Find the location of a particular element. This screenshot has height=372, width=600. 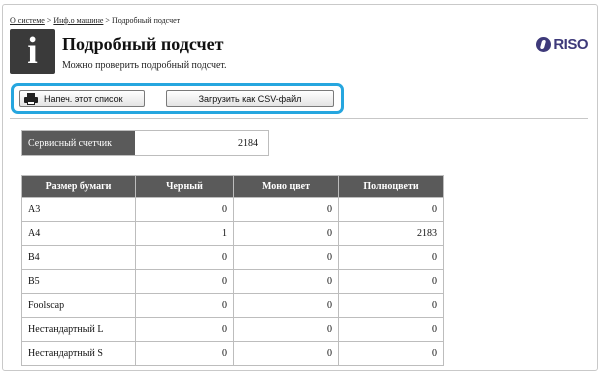

breadcrumb-link-system: О системе is located at coordinates (27, 20).